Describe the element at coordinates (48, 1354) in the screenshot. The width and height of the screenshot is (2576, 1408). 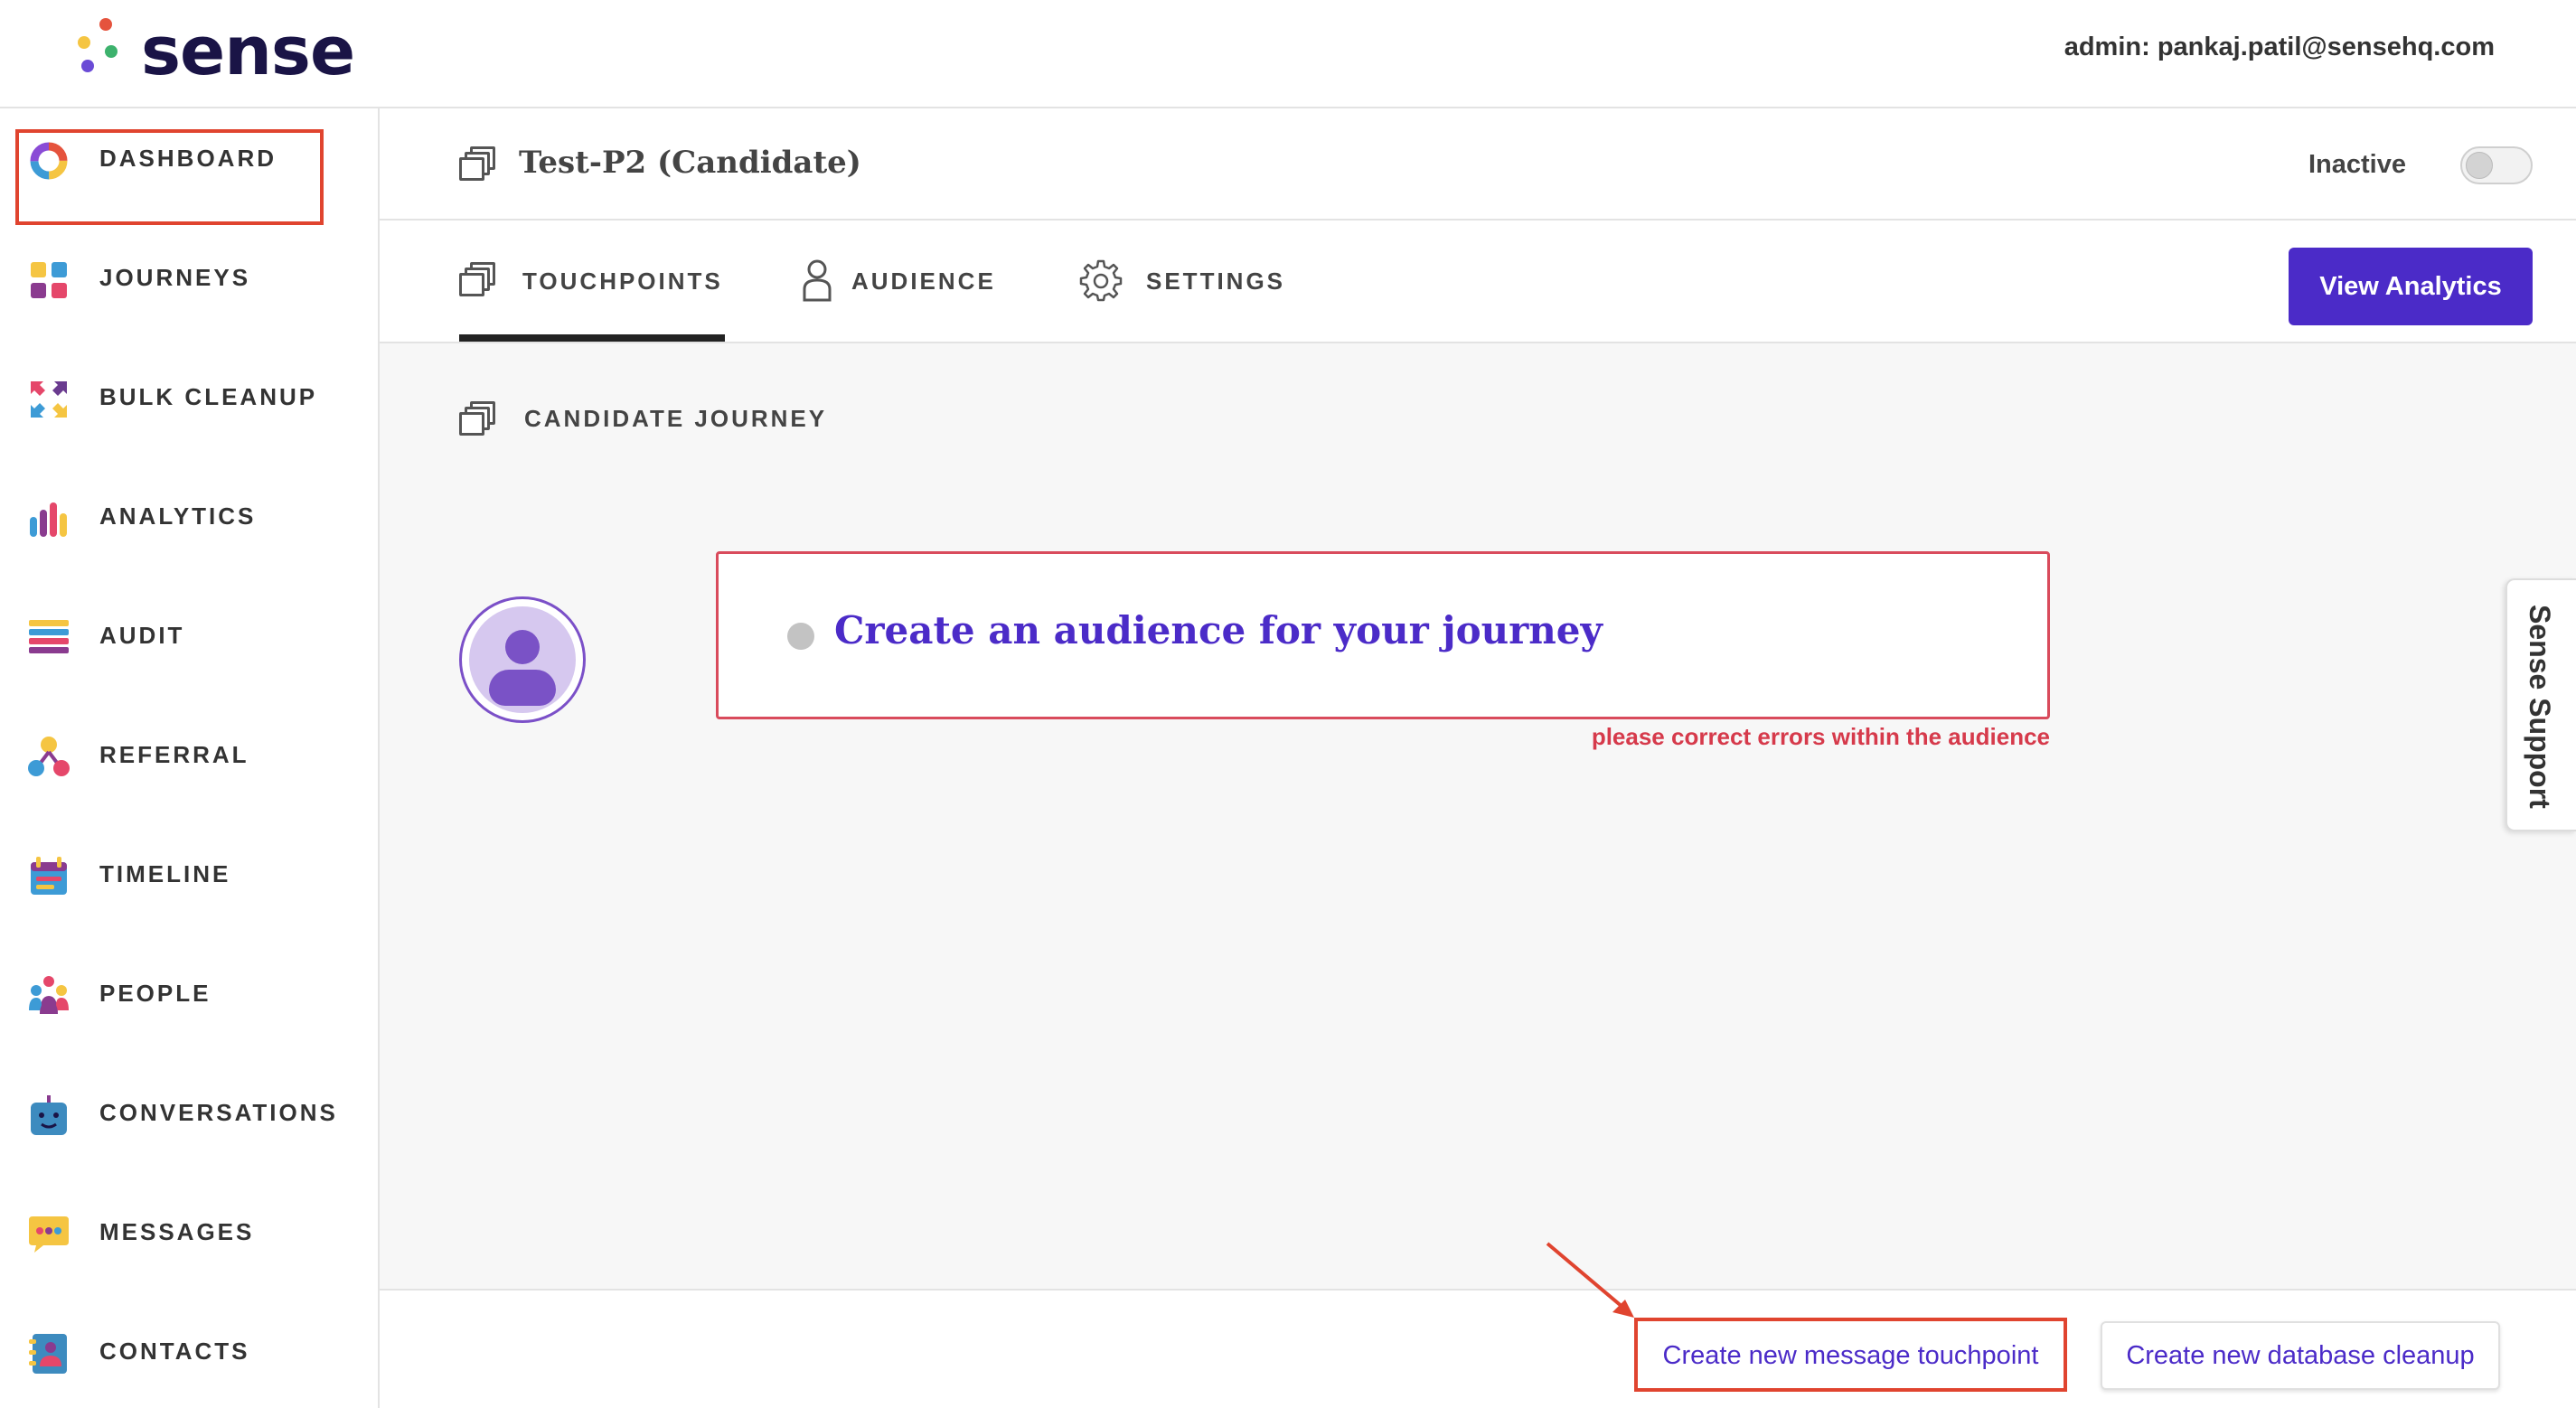
I see `contacts-book-icon` at that location.